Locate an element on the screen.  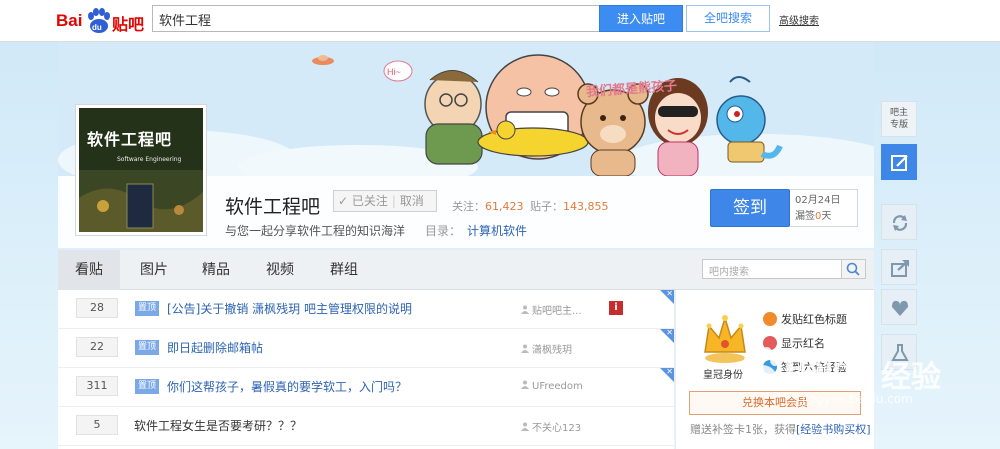
search-all-button: 全吧搜索 is located at coordinates (728, 18).